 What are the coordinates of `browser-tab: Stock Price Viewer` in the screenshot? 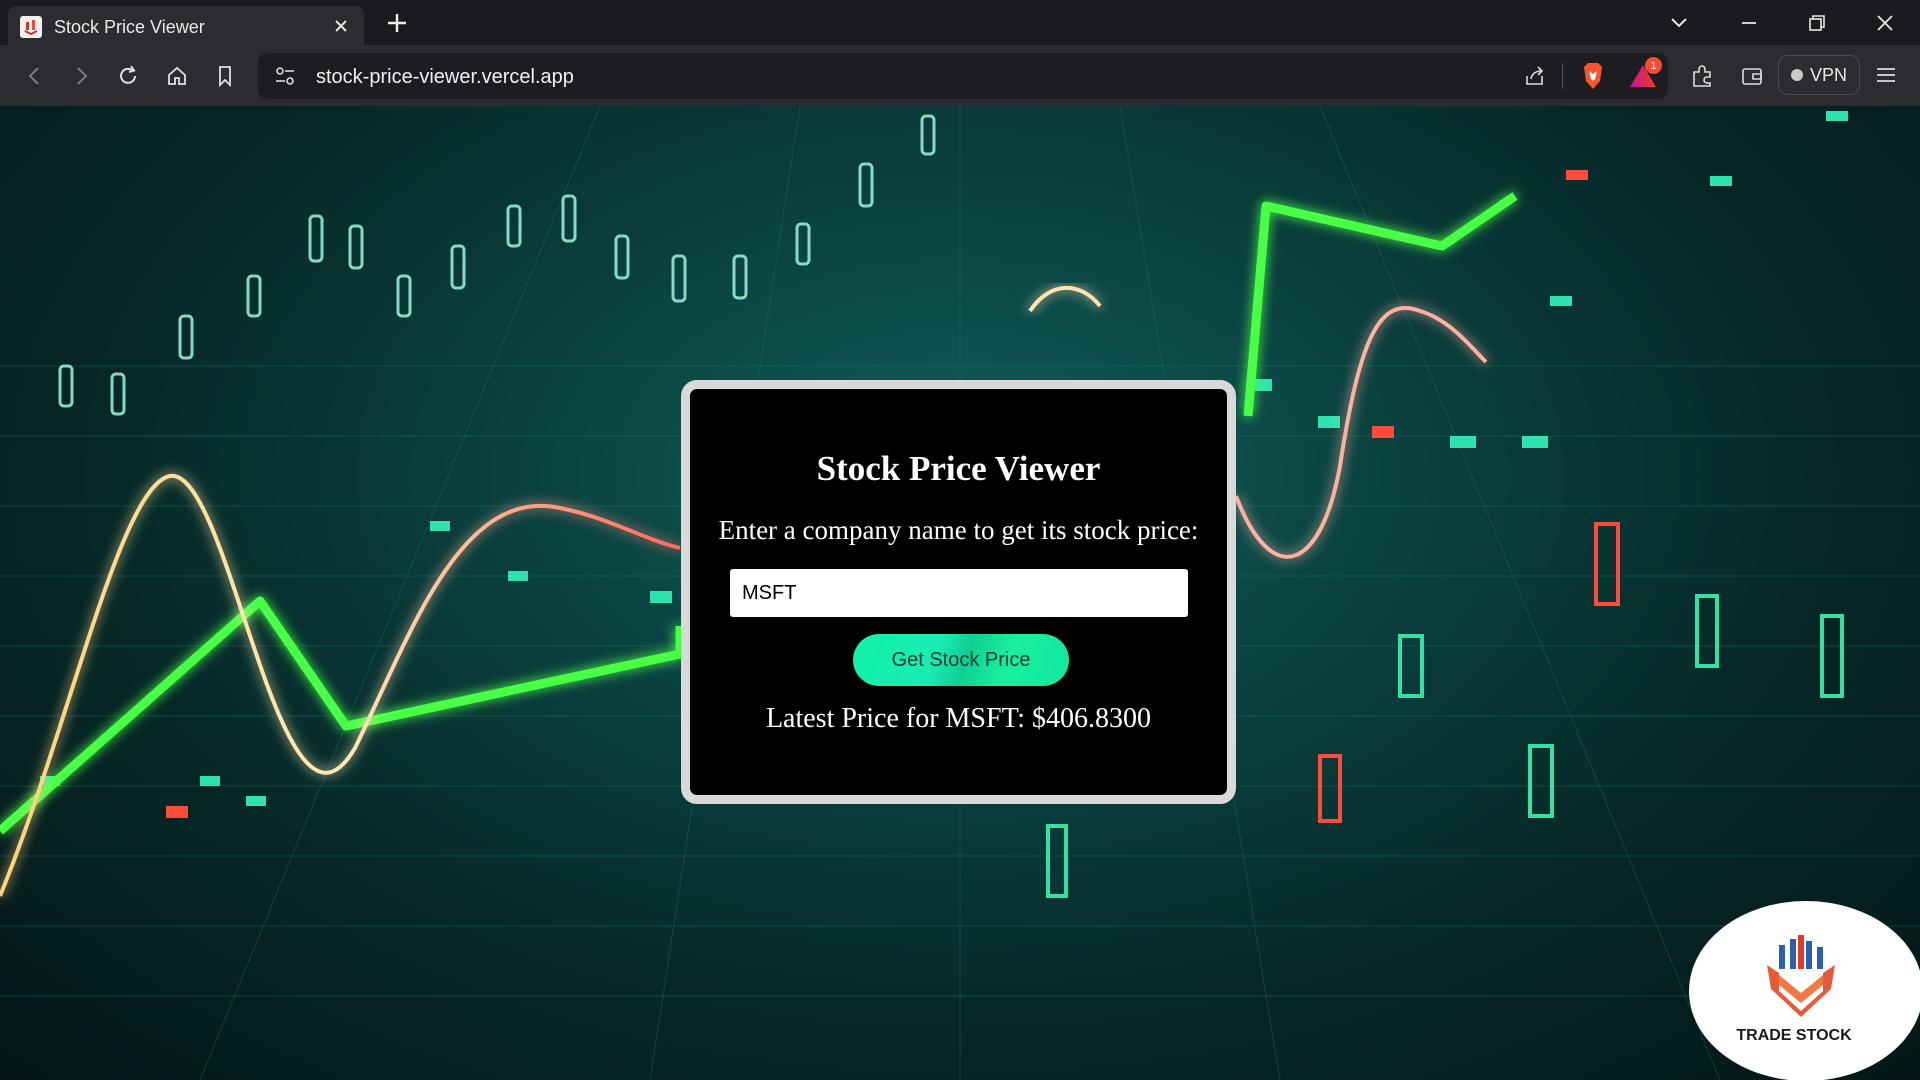 It's located at (186, 25).